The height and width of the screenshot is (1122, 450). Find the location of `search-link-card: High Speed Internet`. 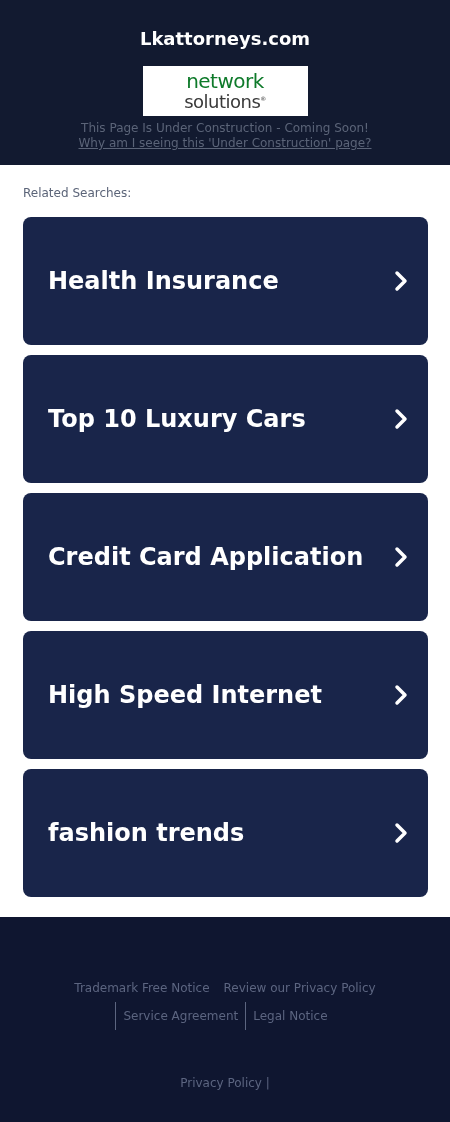

search-link-card: High Speed Internet is located at coordinates (225, 695).